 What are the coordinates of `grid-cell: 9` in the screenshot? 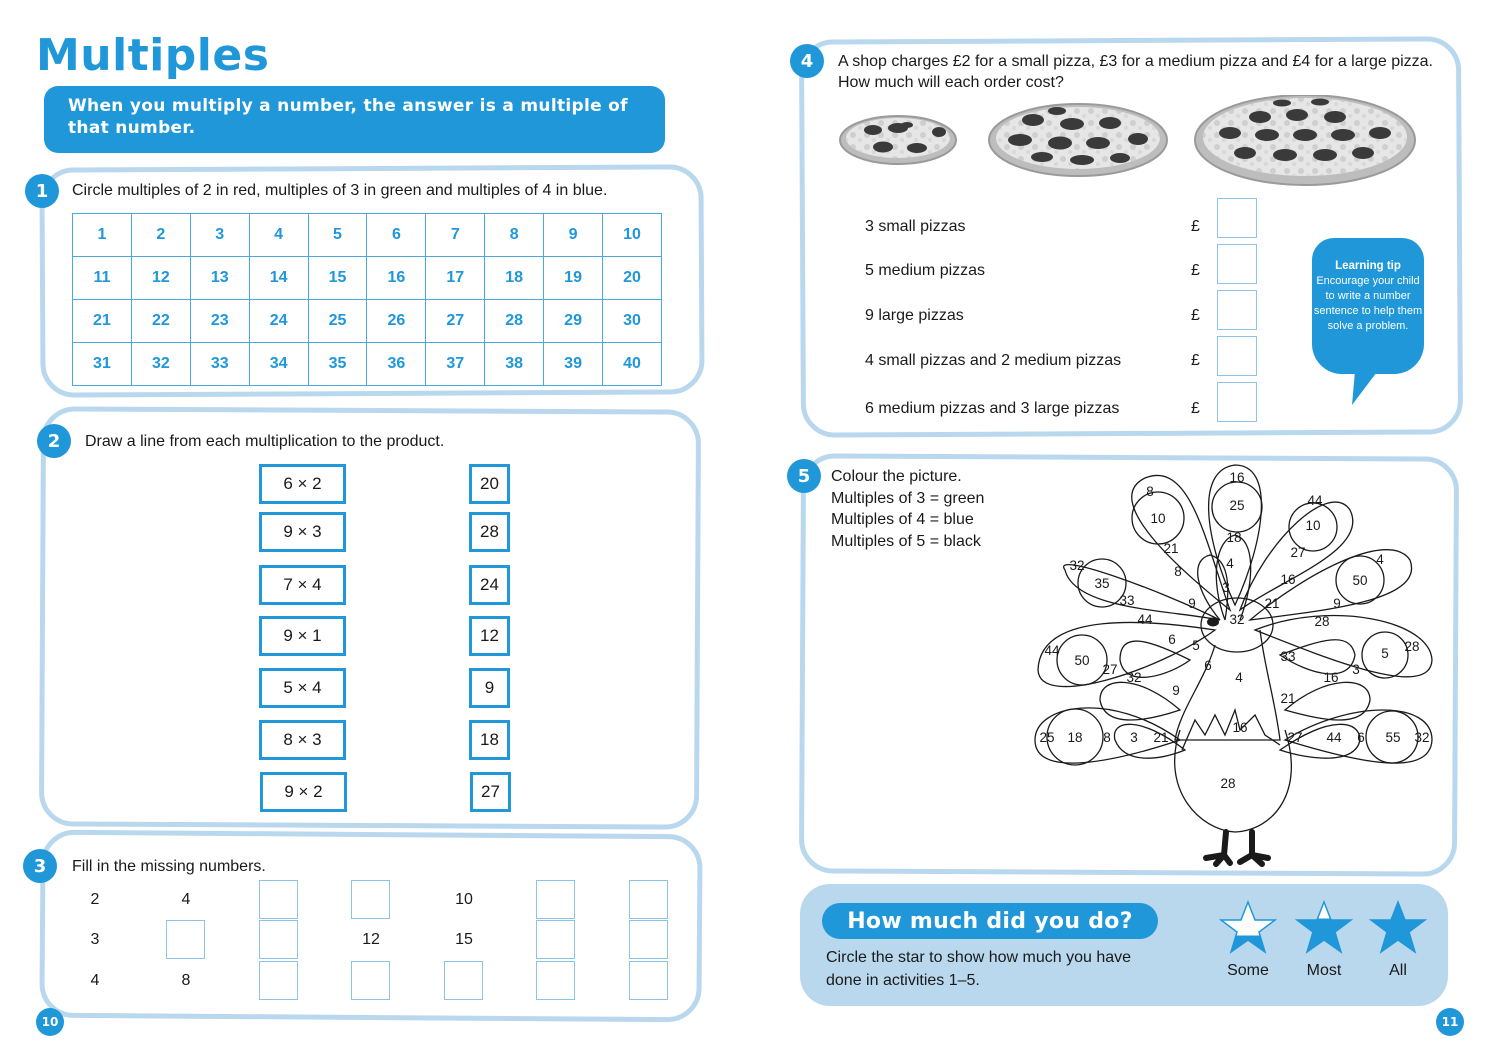 It's located at (573, 235).